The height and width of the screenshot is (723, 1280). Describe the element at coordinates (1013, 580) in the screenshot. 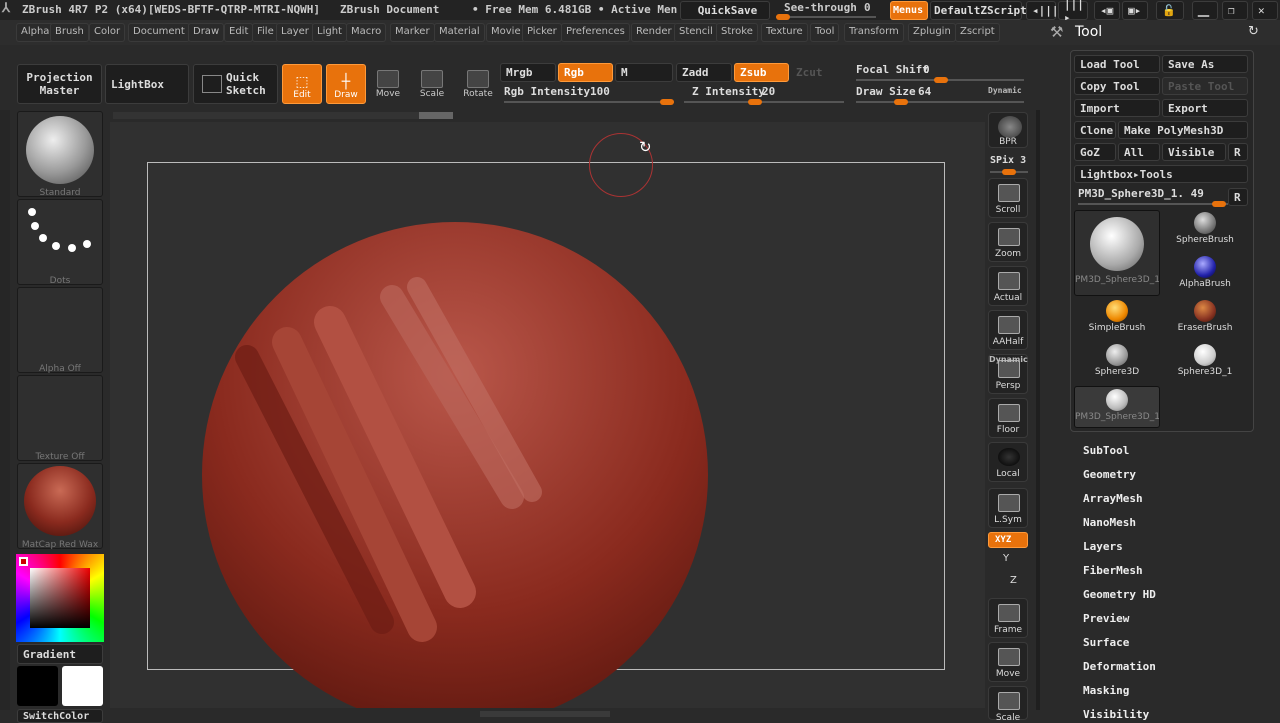

I see `z-rotation-button: Z` at that location.